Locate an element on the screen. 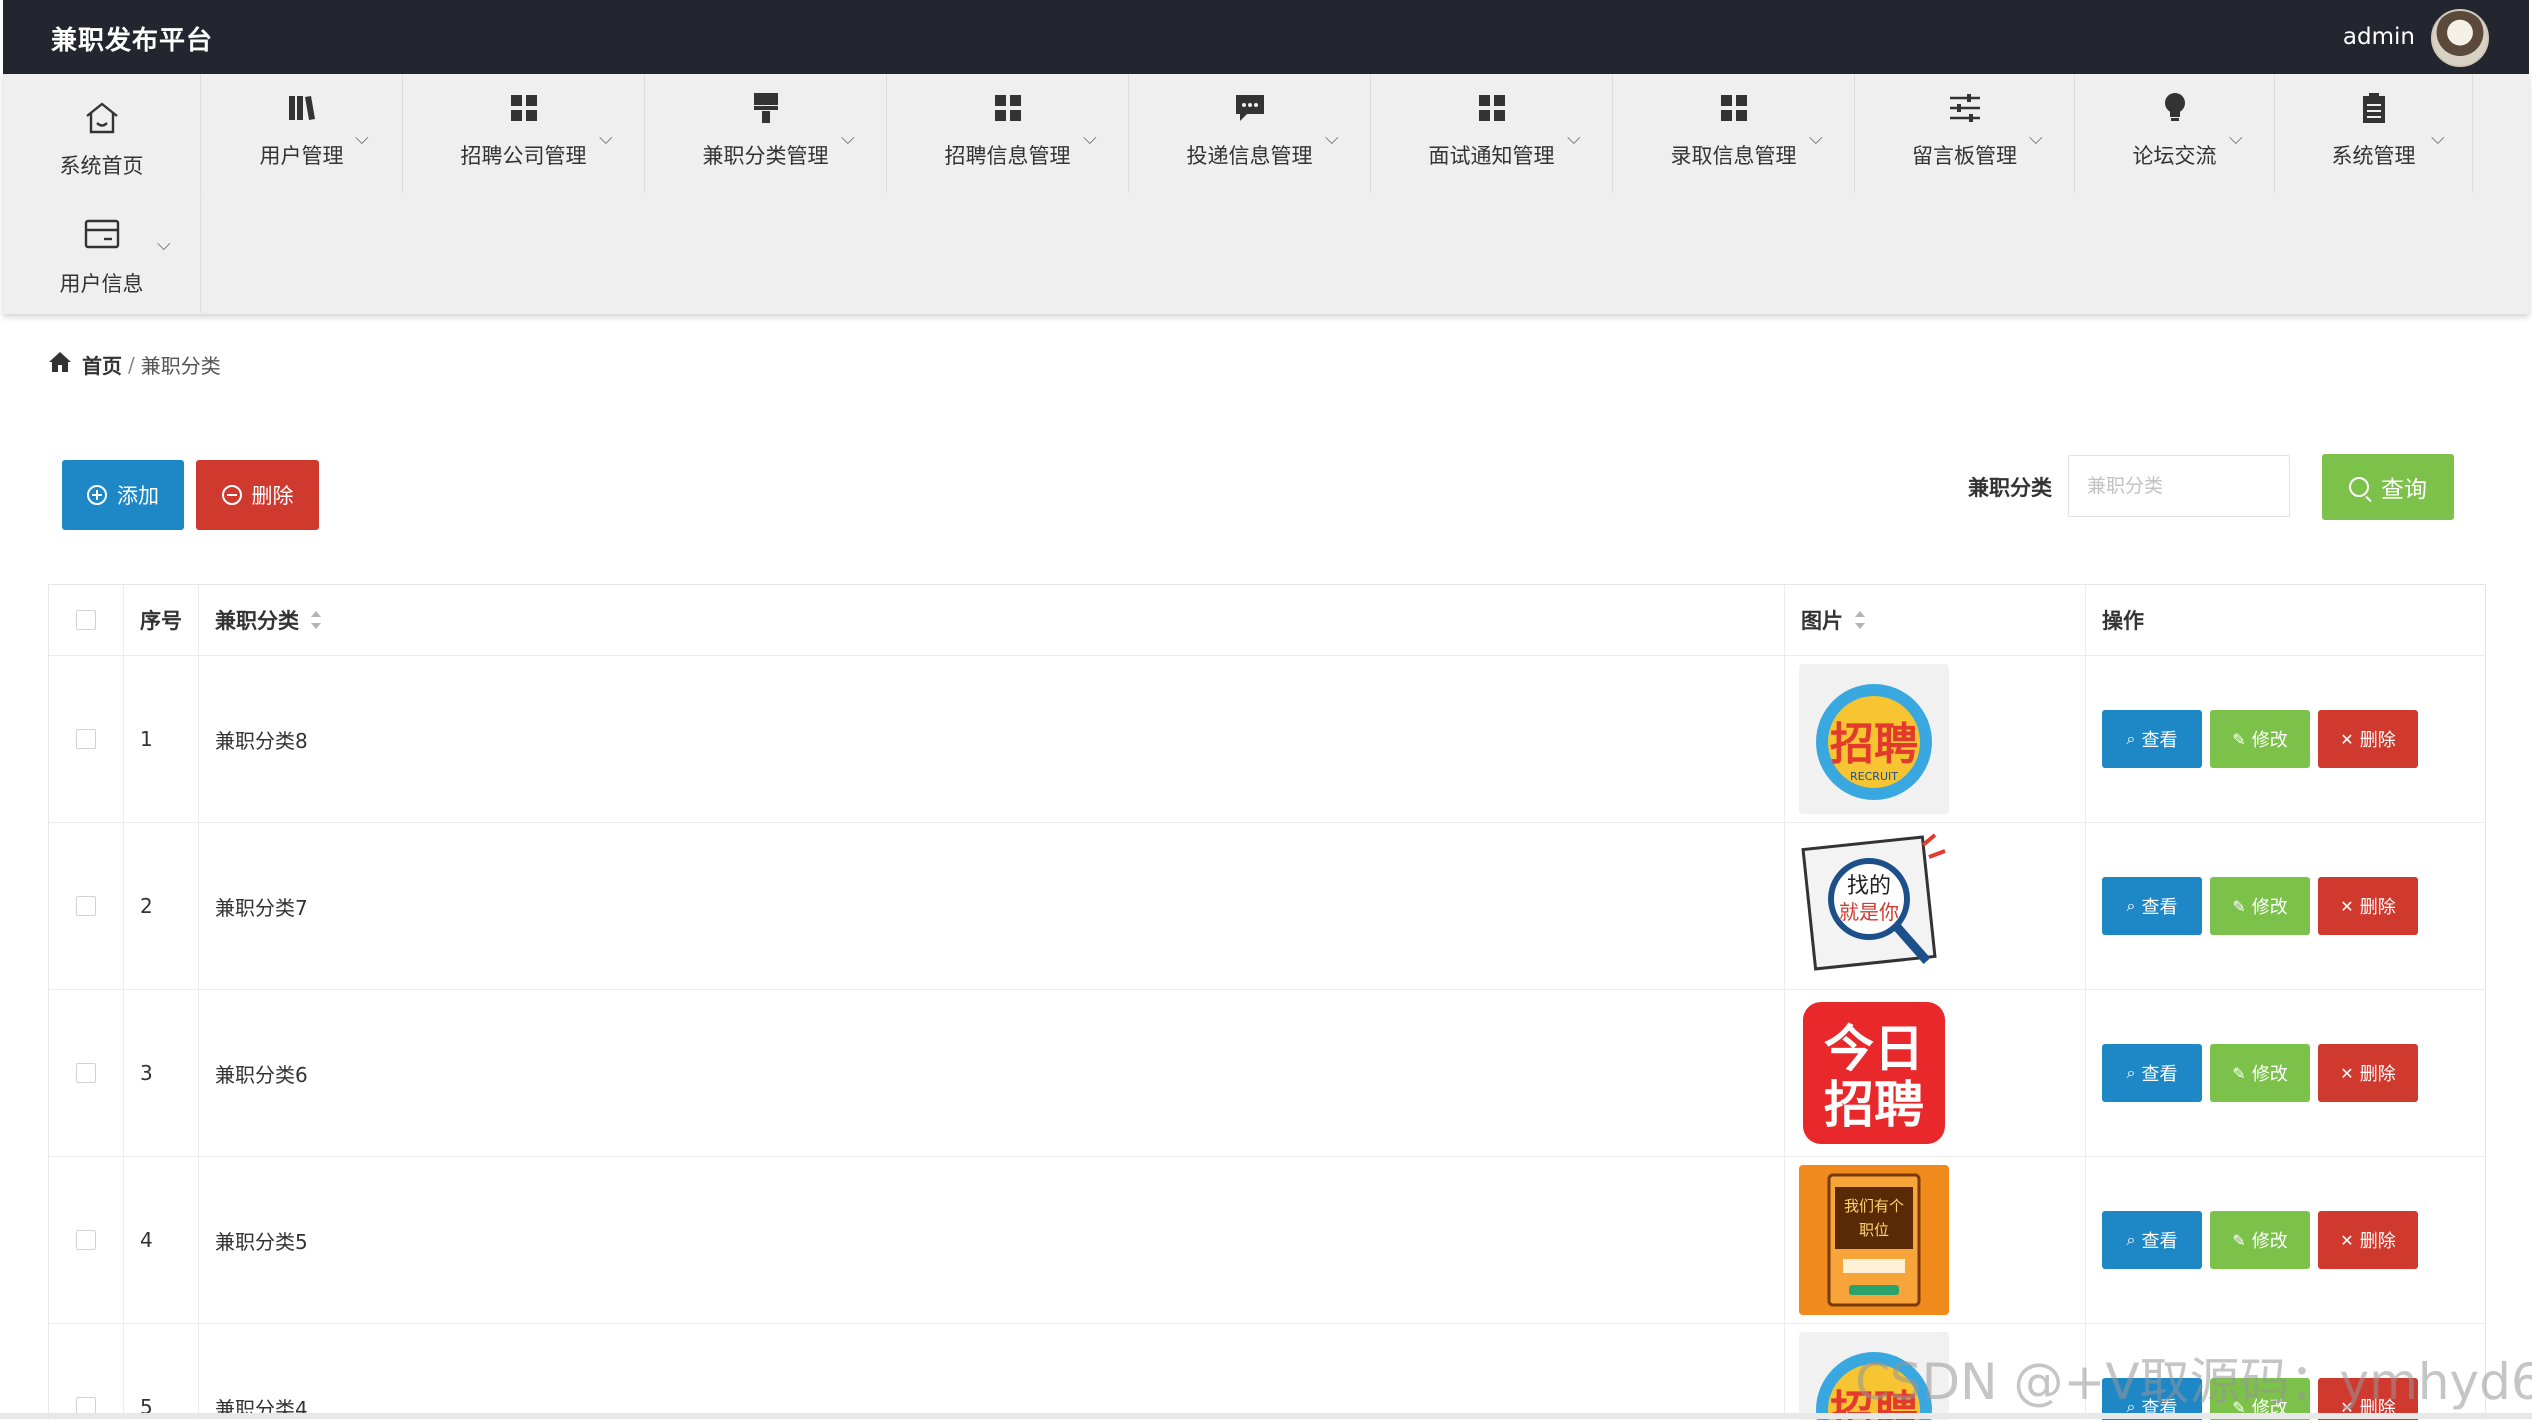  nav-label: 系统首页 is located at coordinates (101, 166).